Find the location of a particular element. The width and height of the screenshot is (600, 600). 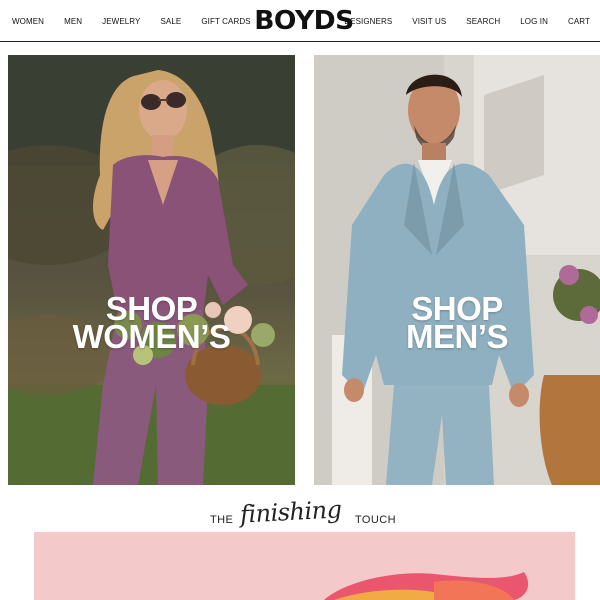

nav-sale: SALE is located at coordinates (170, 21).